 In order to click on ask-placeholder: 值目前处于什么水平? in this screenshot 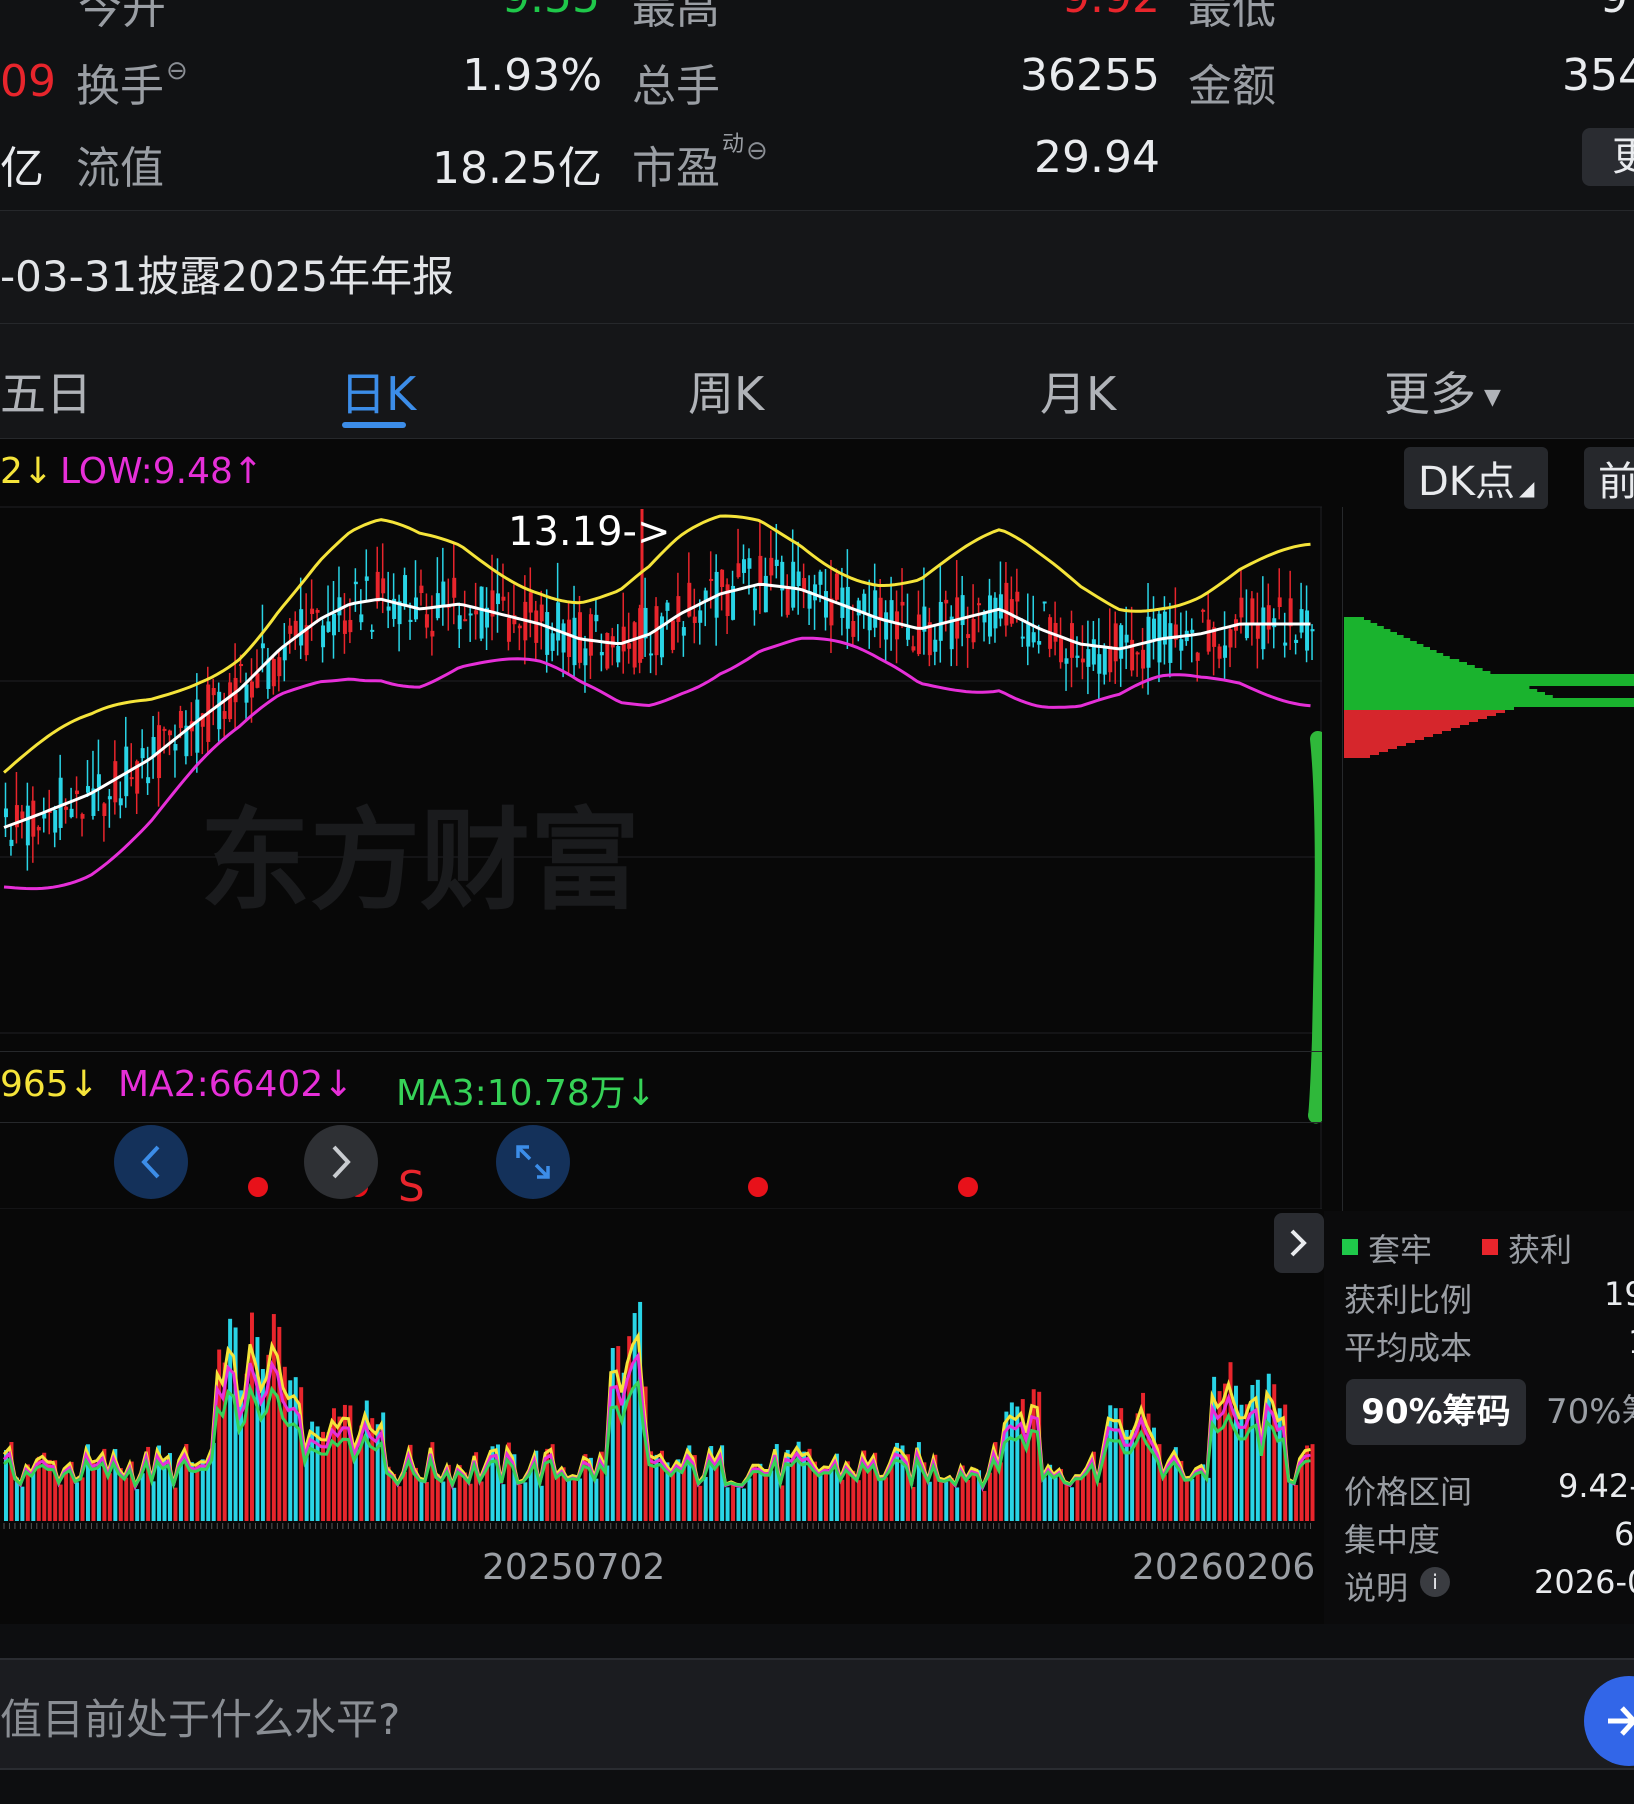, I will do `click(200, 1719)`.